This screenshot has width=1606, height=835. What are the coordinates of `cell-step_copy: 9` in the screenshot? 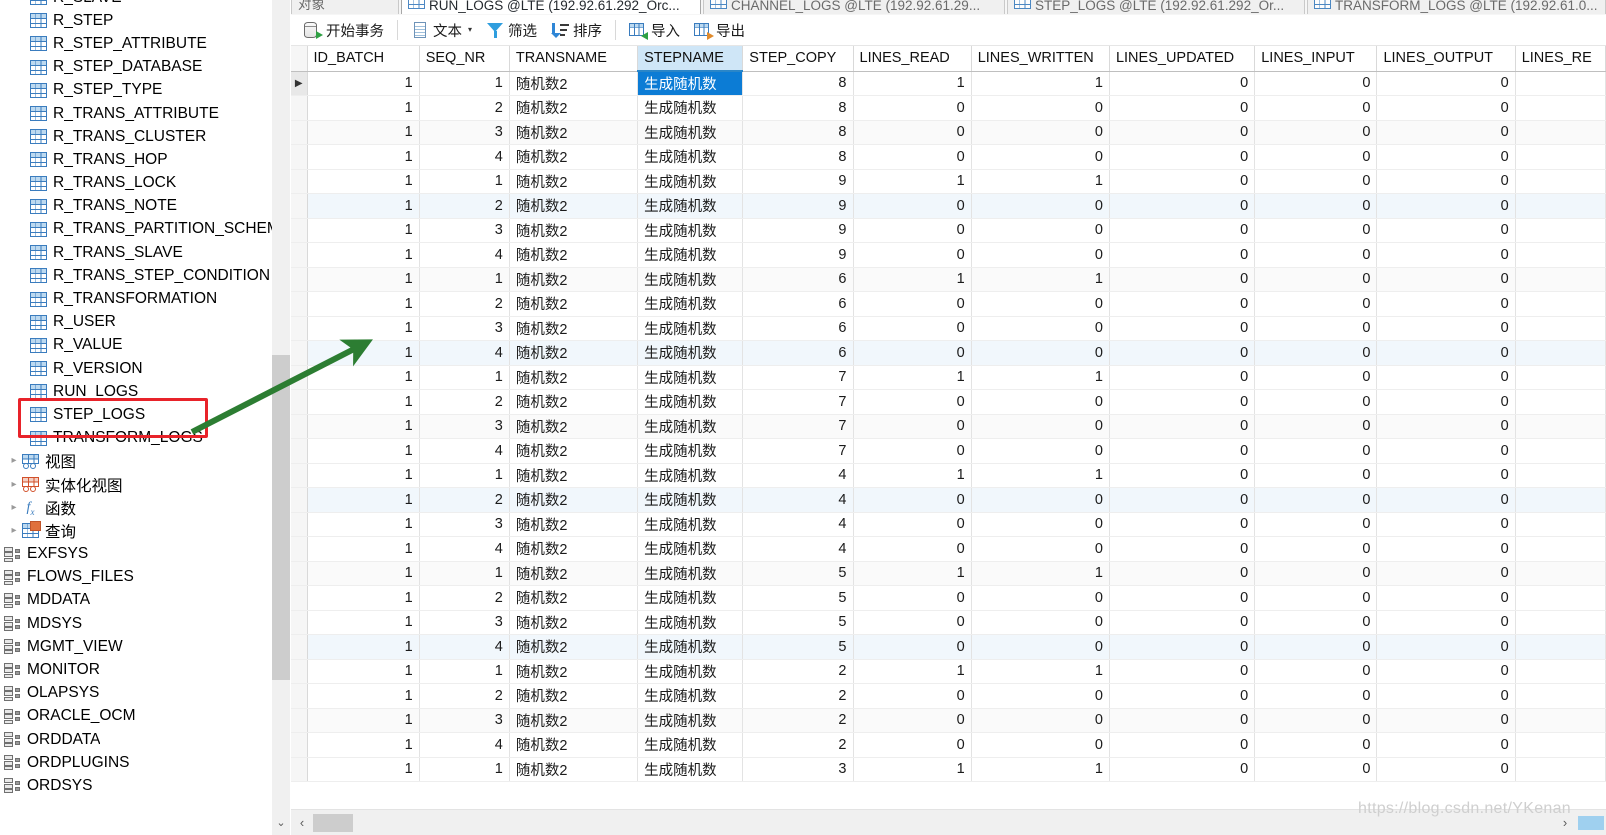 It's located at (798, 181).